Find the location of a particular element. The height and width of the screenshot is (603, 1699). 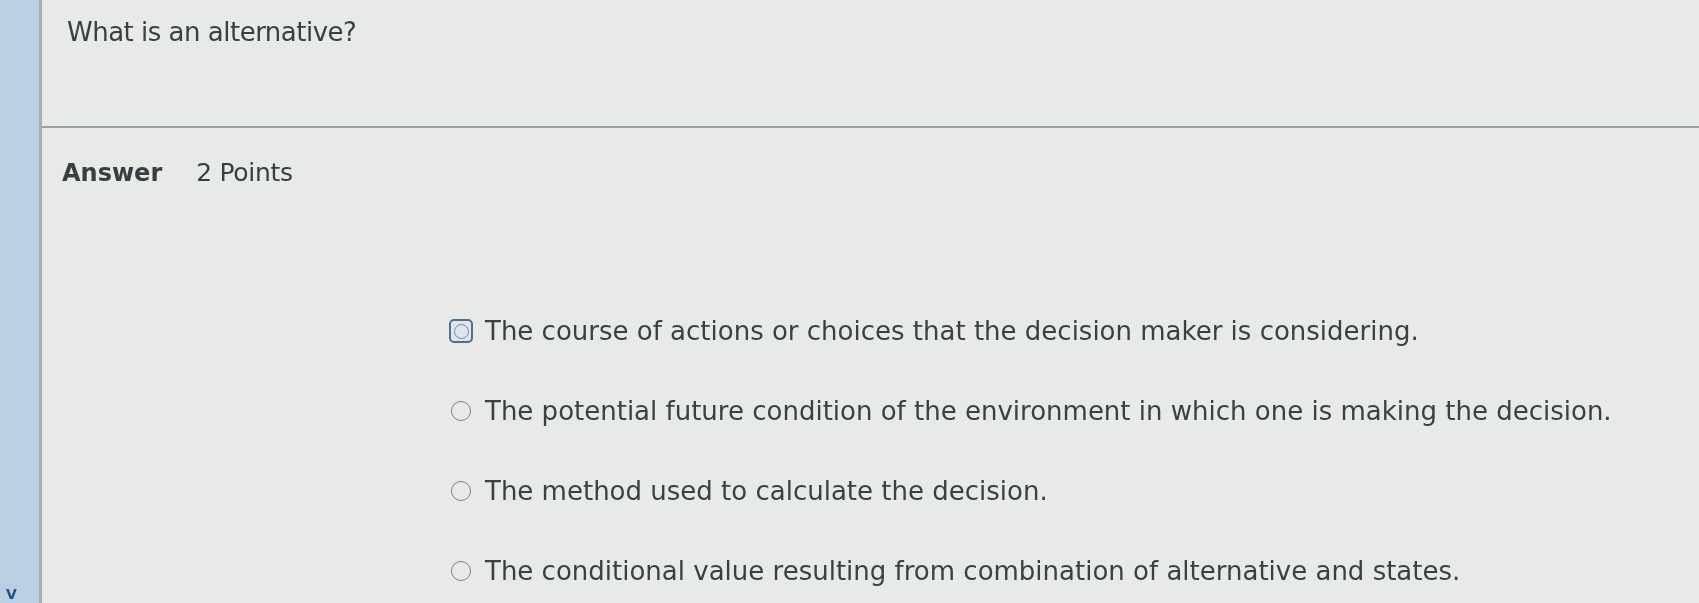

points-text: 2 Points is located at coordinates (244, 172).